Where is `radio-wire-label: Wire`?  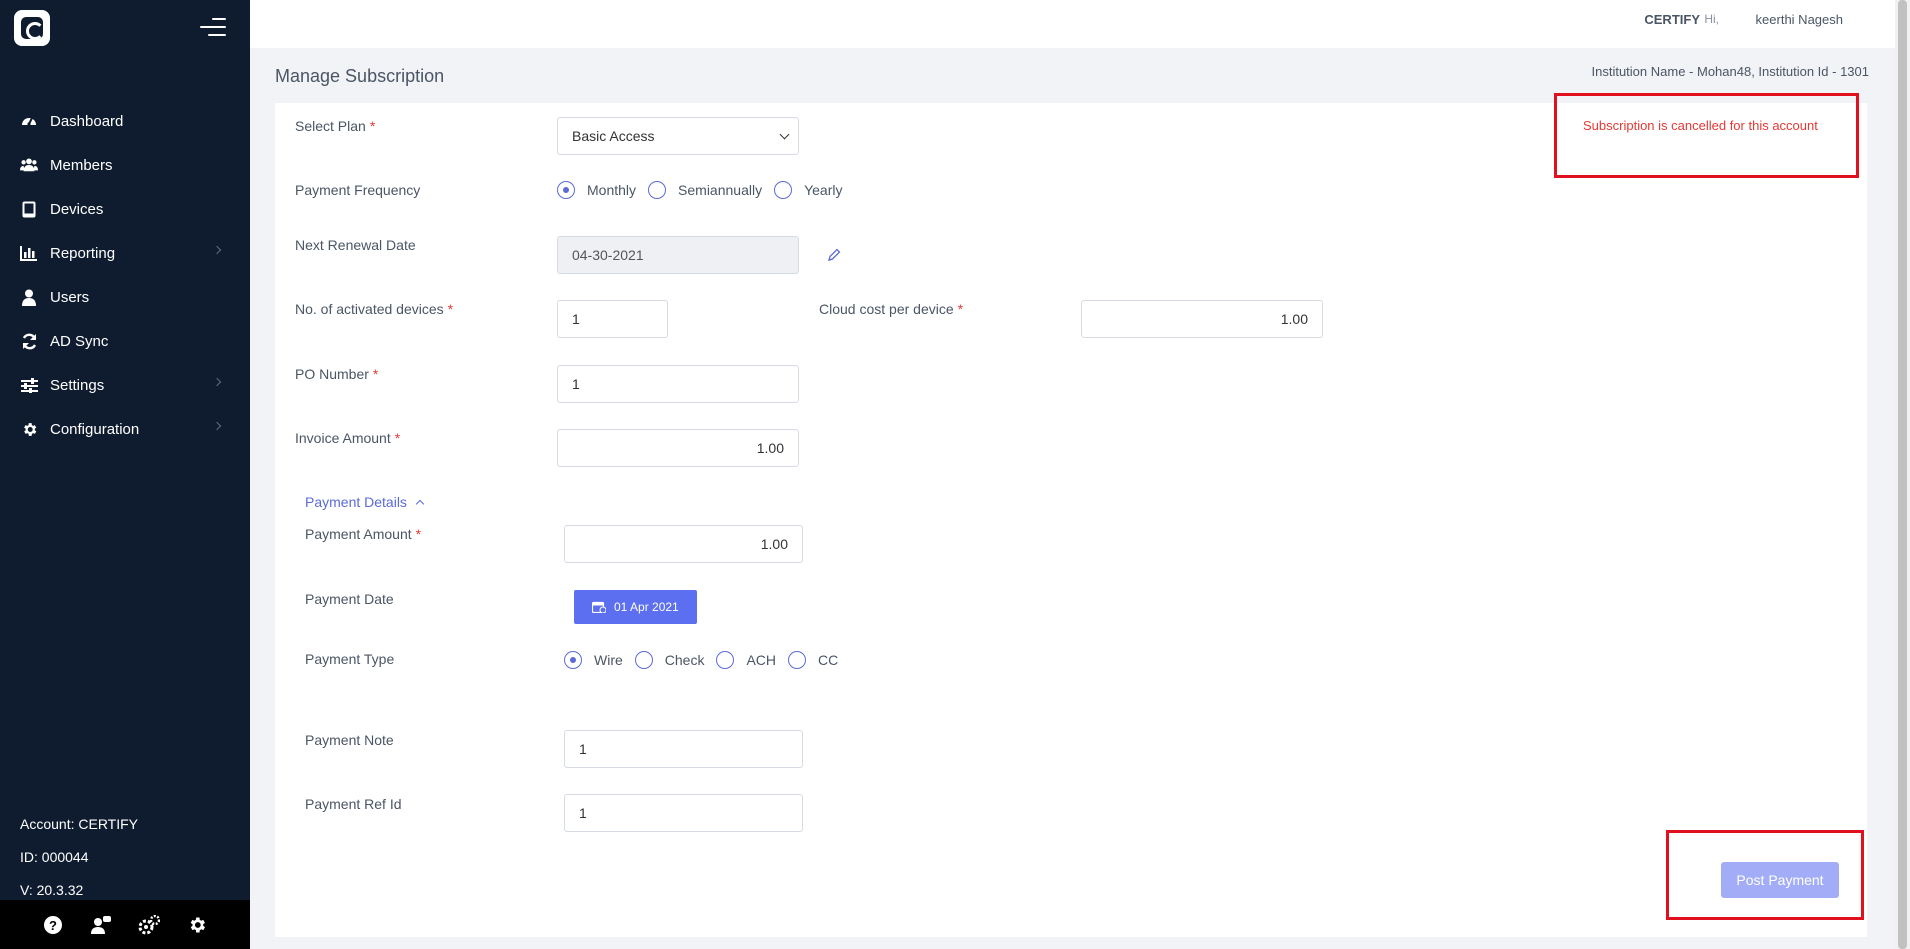 radio-wire-label: Wire is located at coordinates (608, 660).